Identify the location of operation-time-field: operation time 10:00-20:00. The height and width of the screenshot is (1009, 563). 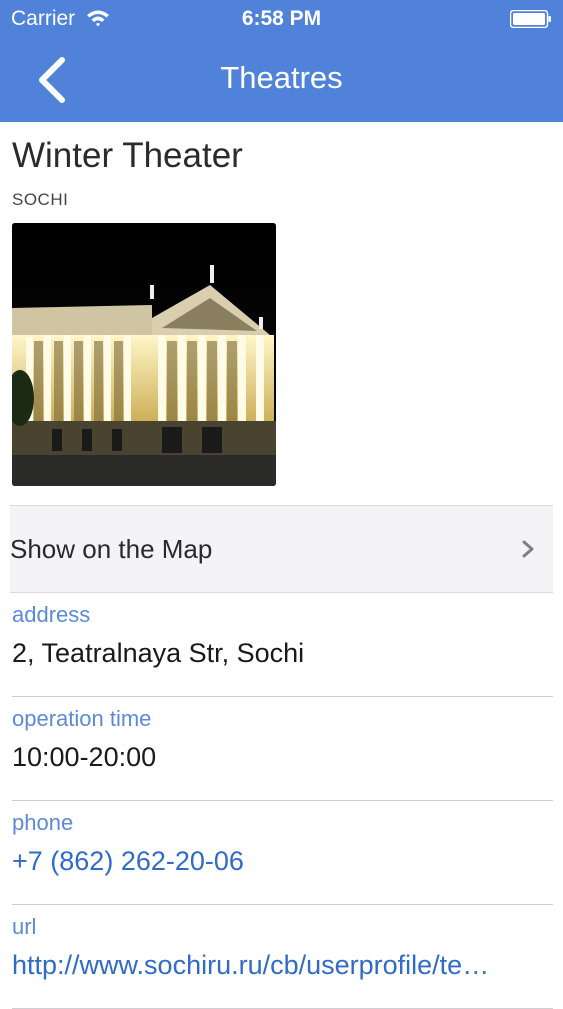
(282, 748).